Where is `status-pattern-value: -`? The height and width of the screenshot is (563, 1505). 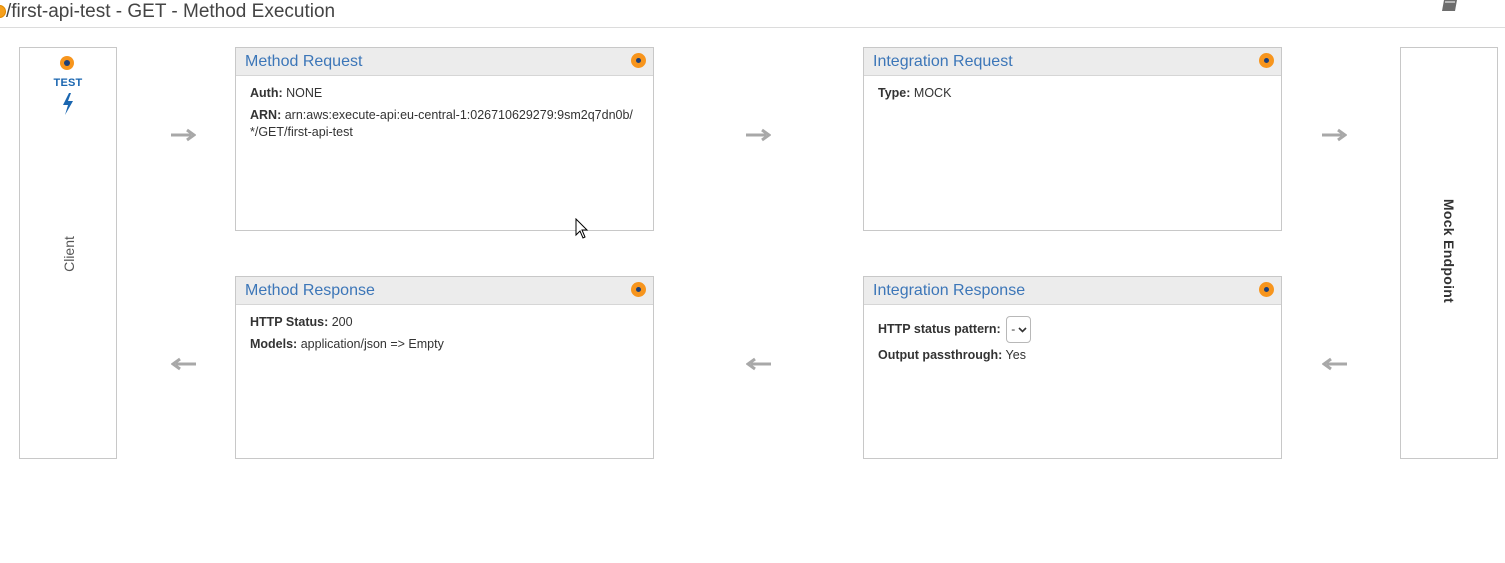
status-pattern-value: - is located at coordinates (1013, 329).